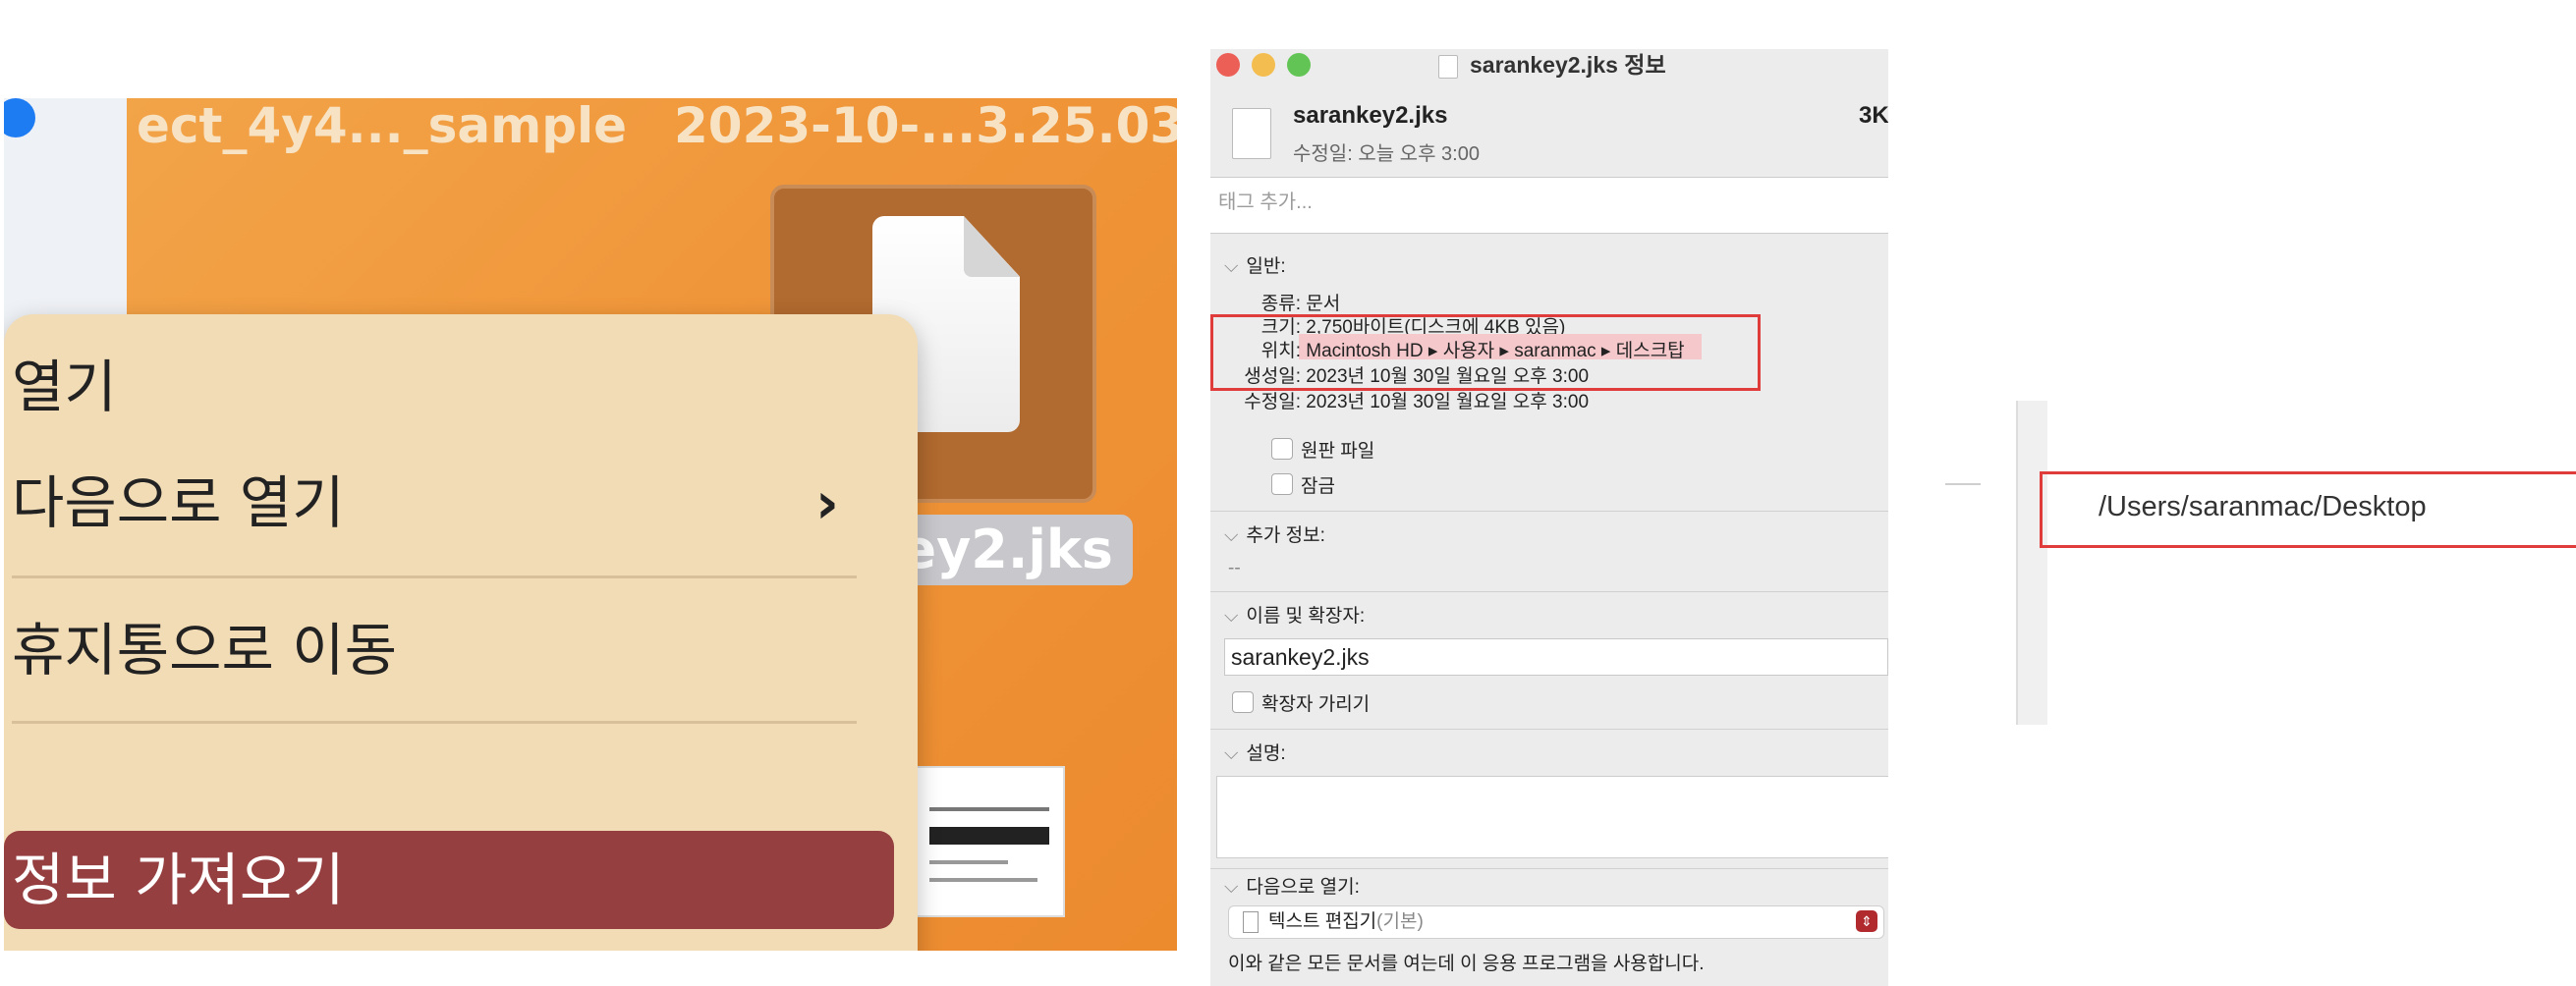  I want to click on text-edit-app-icon, so click(1251, 921).